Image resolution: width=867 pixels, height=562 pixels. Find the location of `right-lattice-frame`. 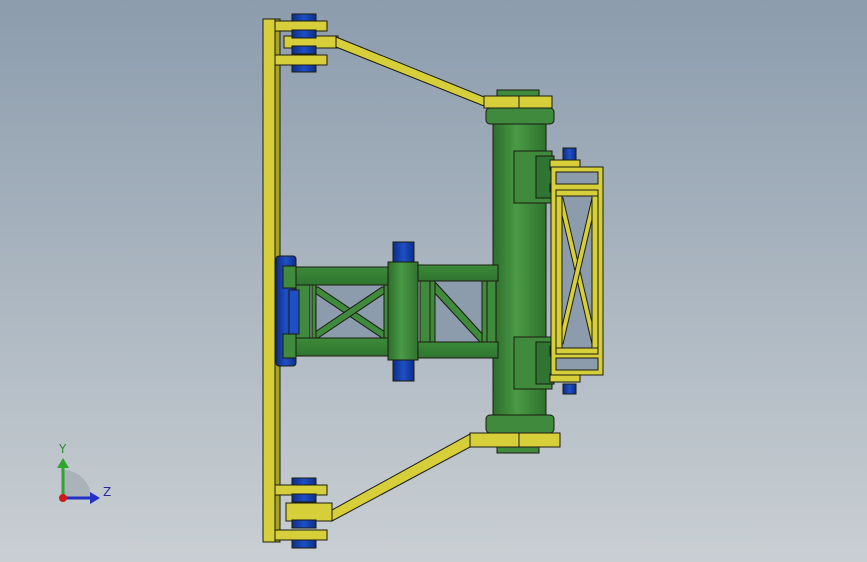

right-lattice-frame is located at coordinates (576, 271).